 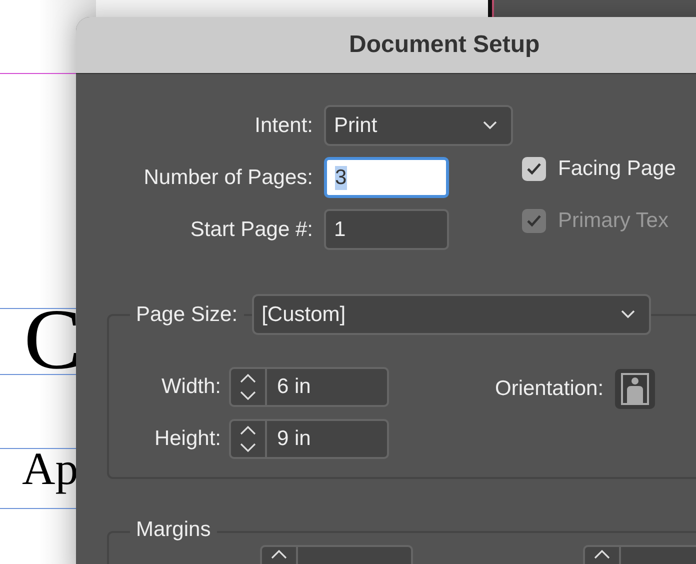 I want to click on checkbox-label: Facing Page, so click(x=617, y=169).